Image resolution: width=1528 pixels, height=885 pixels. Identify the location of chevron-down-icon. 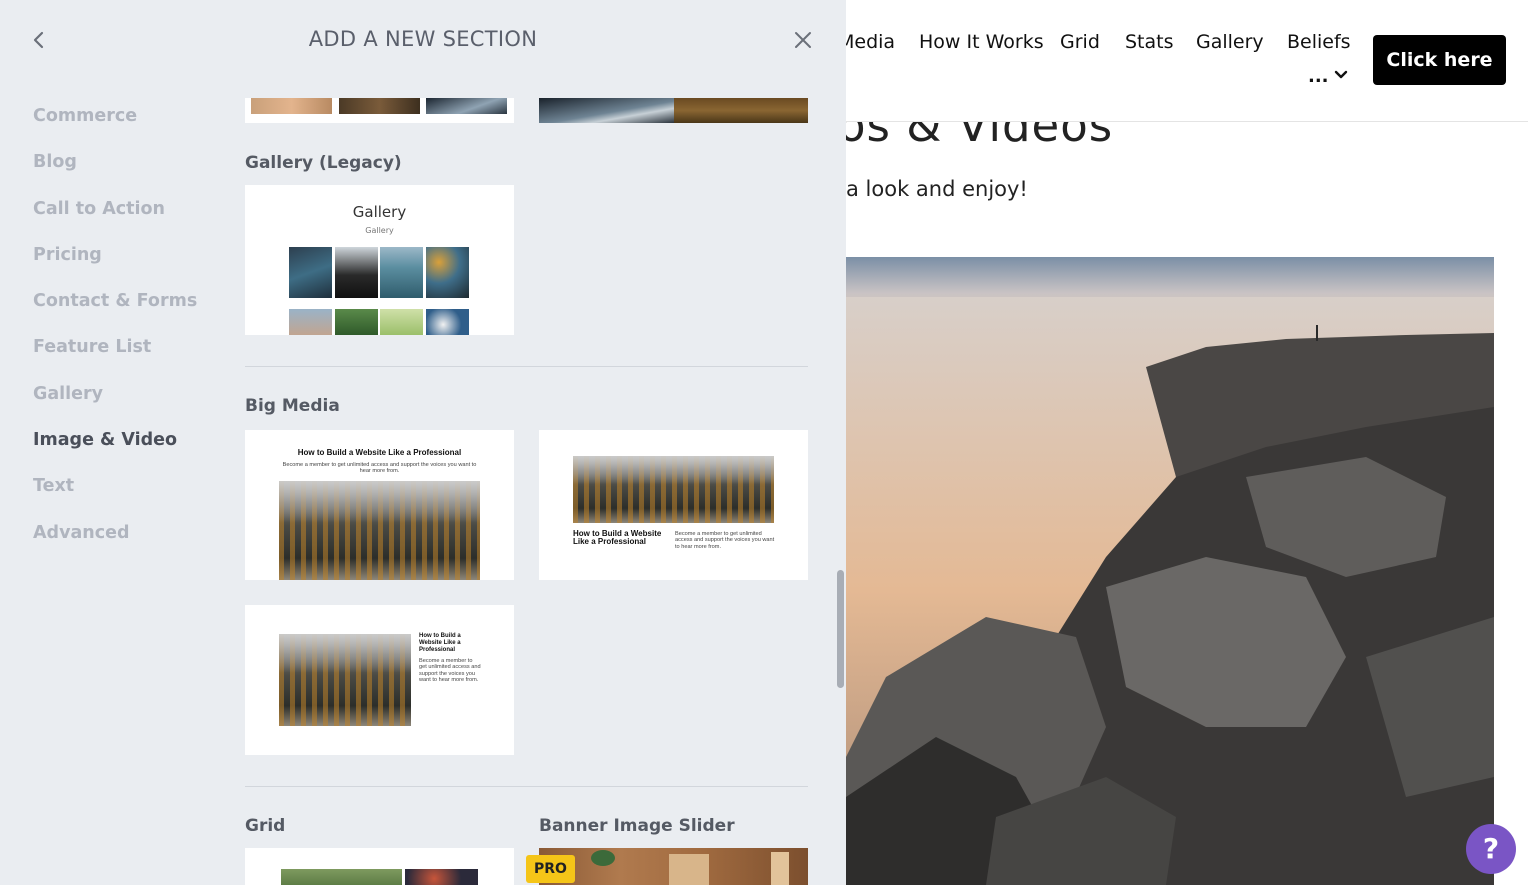
(1341, 74).